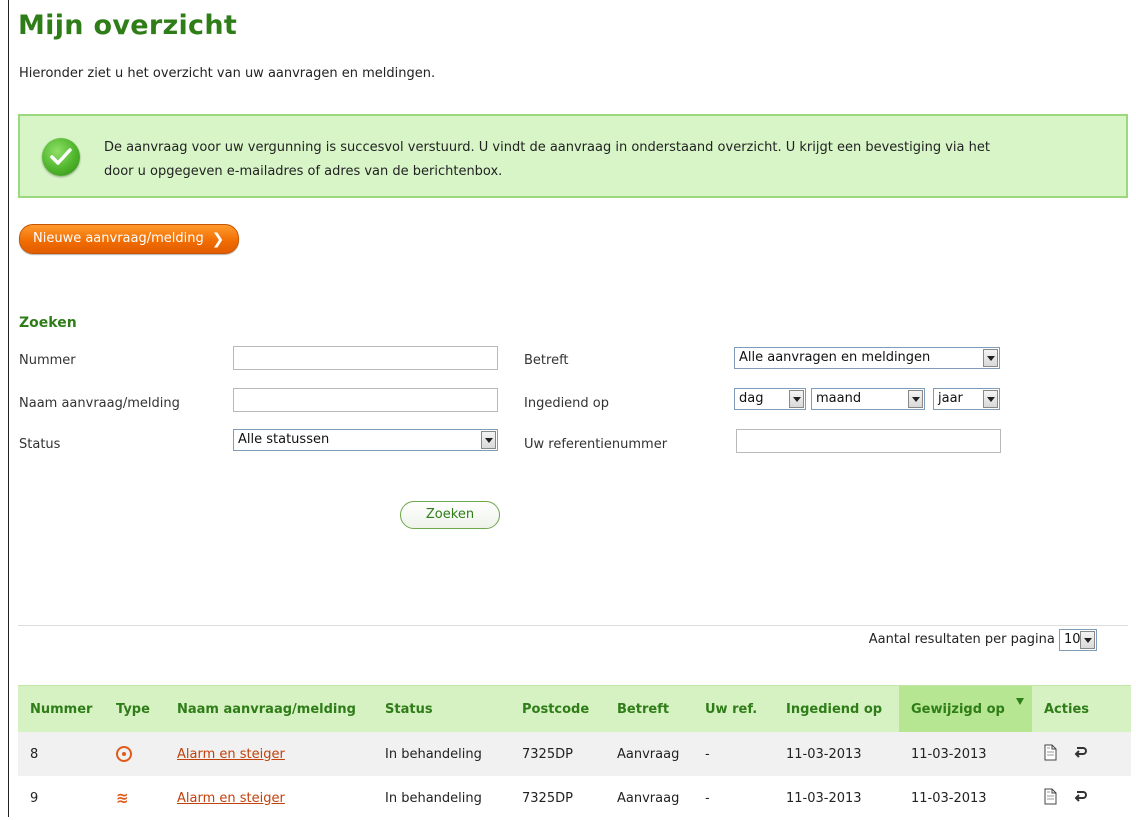  I want to click on col-ingediend: Ingediend op, so click(836, 708).